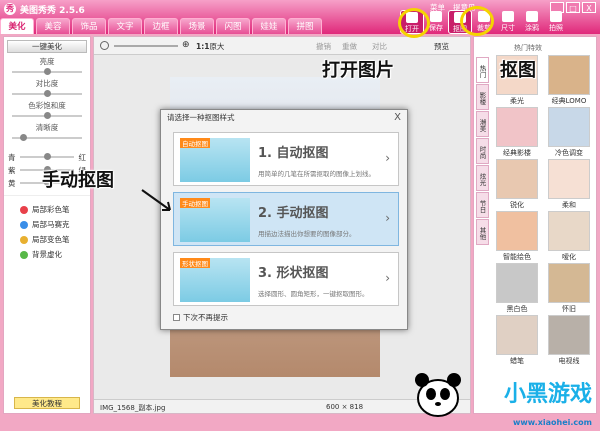 Image resolution: width=600 pixels, height=431 pixels. I want to click on dialog-close-button: X, so click(397, 117).